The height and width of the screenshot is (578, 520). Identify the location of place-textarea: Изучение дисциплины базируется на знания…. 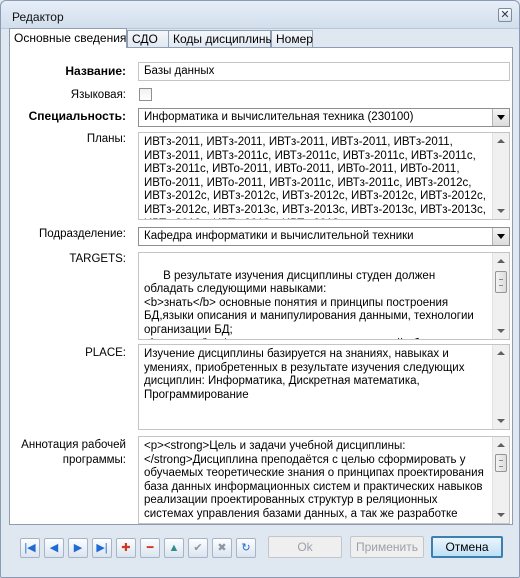
(324, 387).